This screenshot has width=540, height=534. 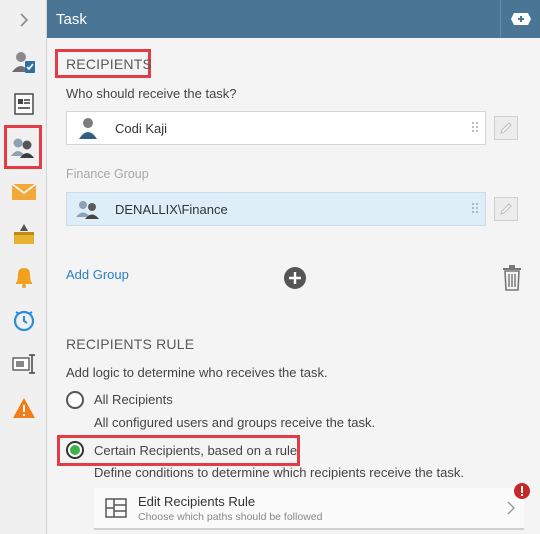 What do you see at coordinates (88, 209) in the screenshot?
I see `group-icon` at bounding box center [88, 209].